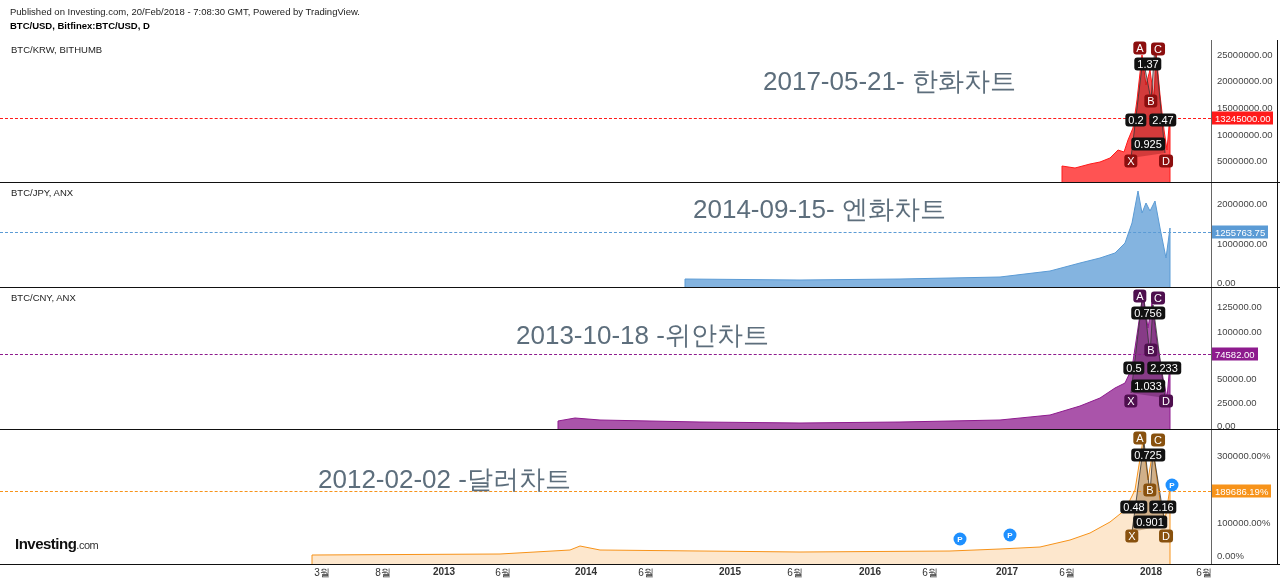 The image size is (1280, 581). Describe the element at coordinates (1245, 54) in the screenshot. I see `axis-tick-label: 25000000.00` at that location.